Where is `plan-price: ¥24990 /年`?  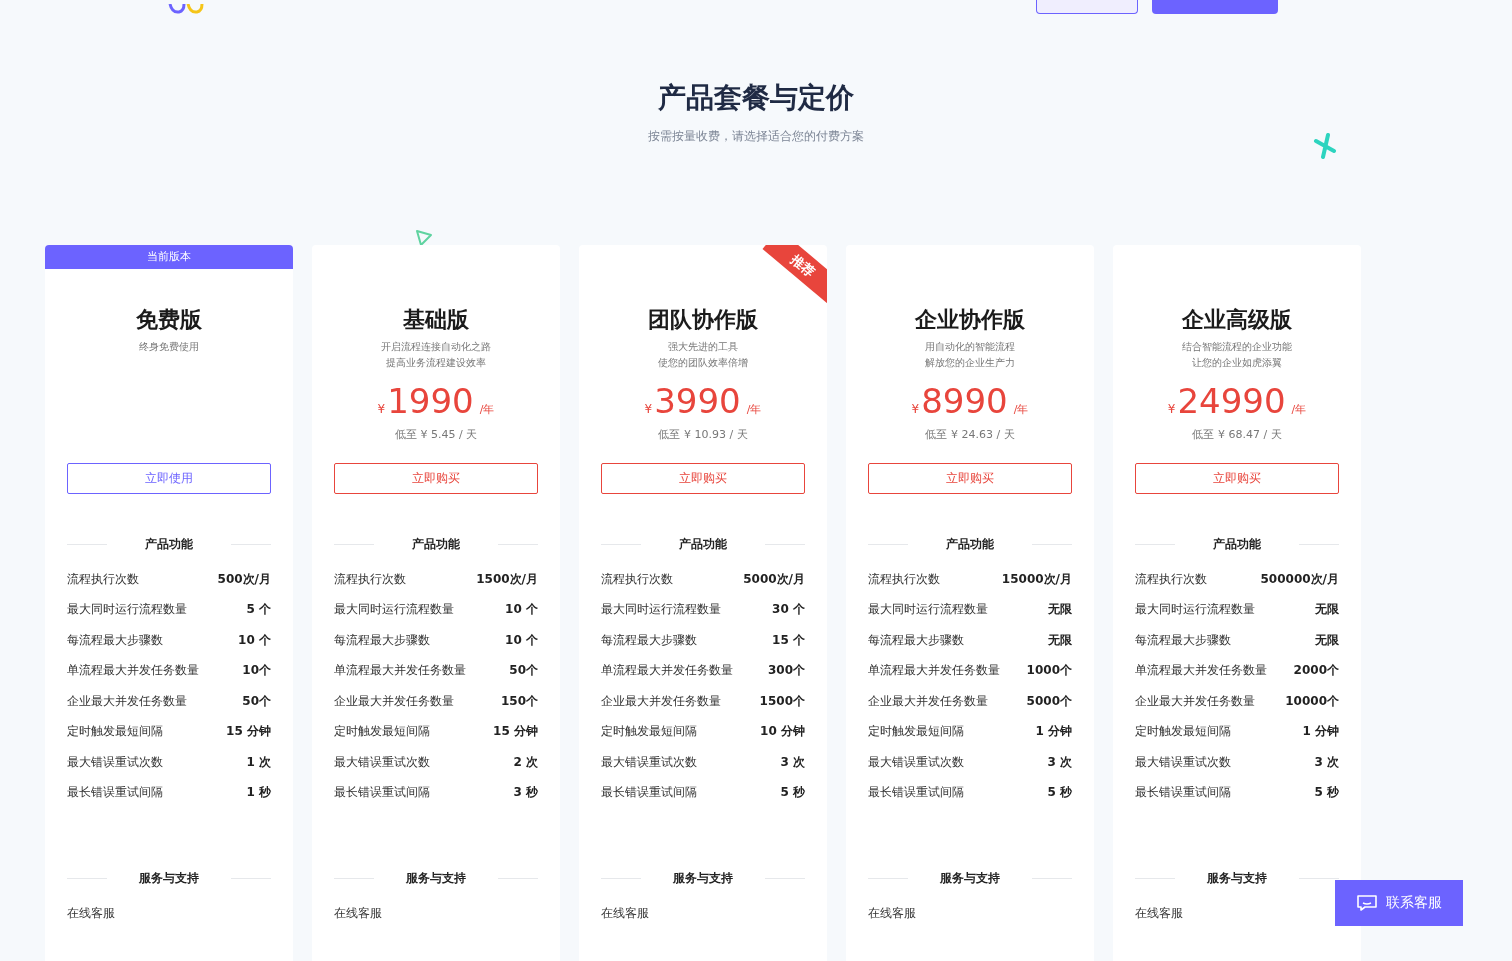 plan-price: ¥24990 /年 is located at coordinates (1237, 401).